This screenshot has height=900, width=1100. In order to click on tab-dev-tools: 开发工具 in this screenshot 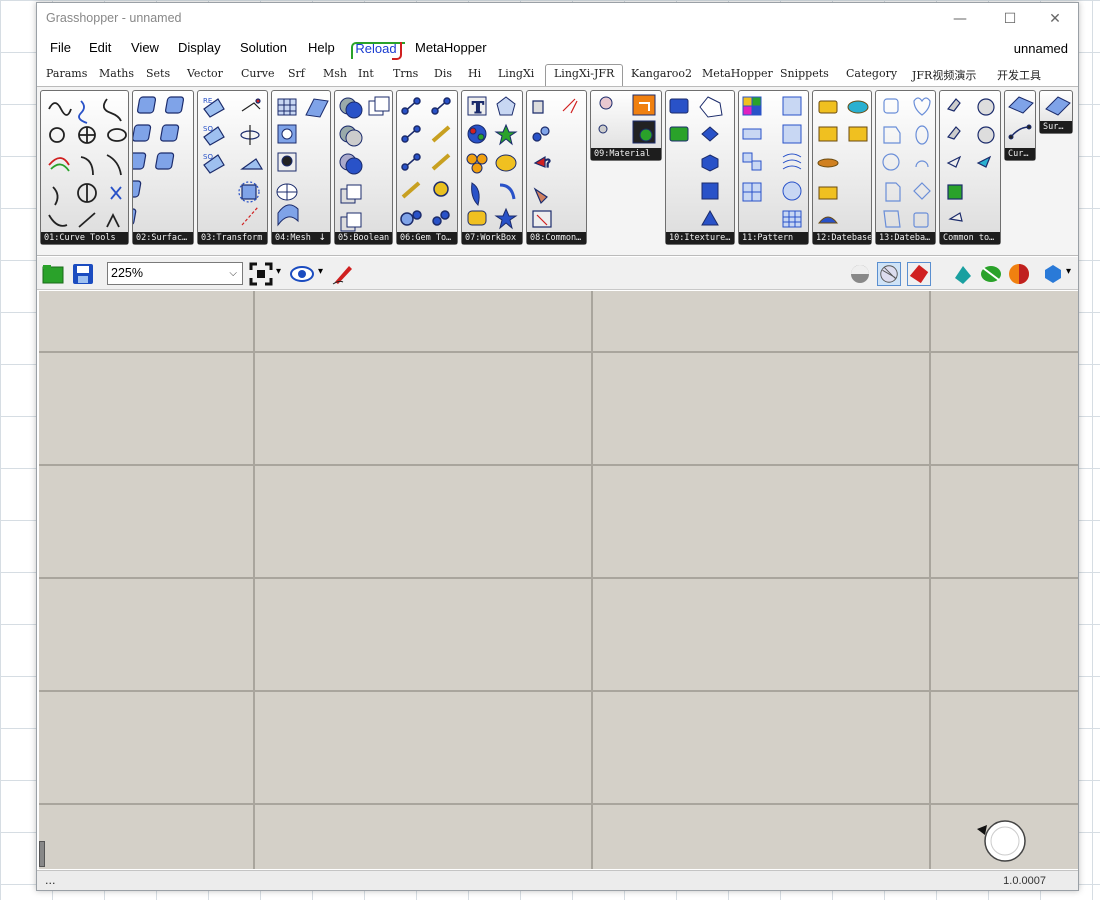, I will do `click(1019, 75)`.